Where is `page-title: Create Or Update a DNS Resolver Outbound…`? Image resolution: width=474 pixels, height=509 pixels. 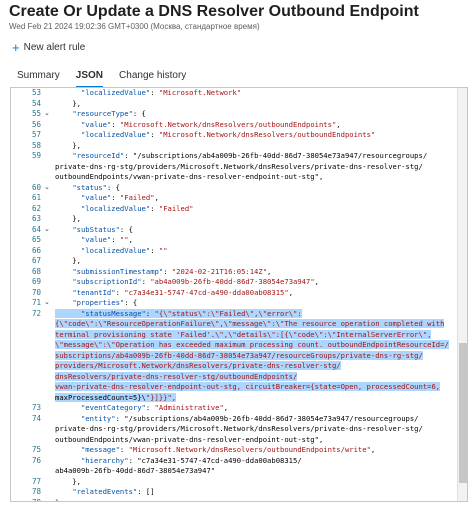
page-title: Create Or Update a DNS Resolver Outbound… is located at coordinates (214, 11).